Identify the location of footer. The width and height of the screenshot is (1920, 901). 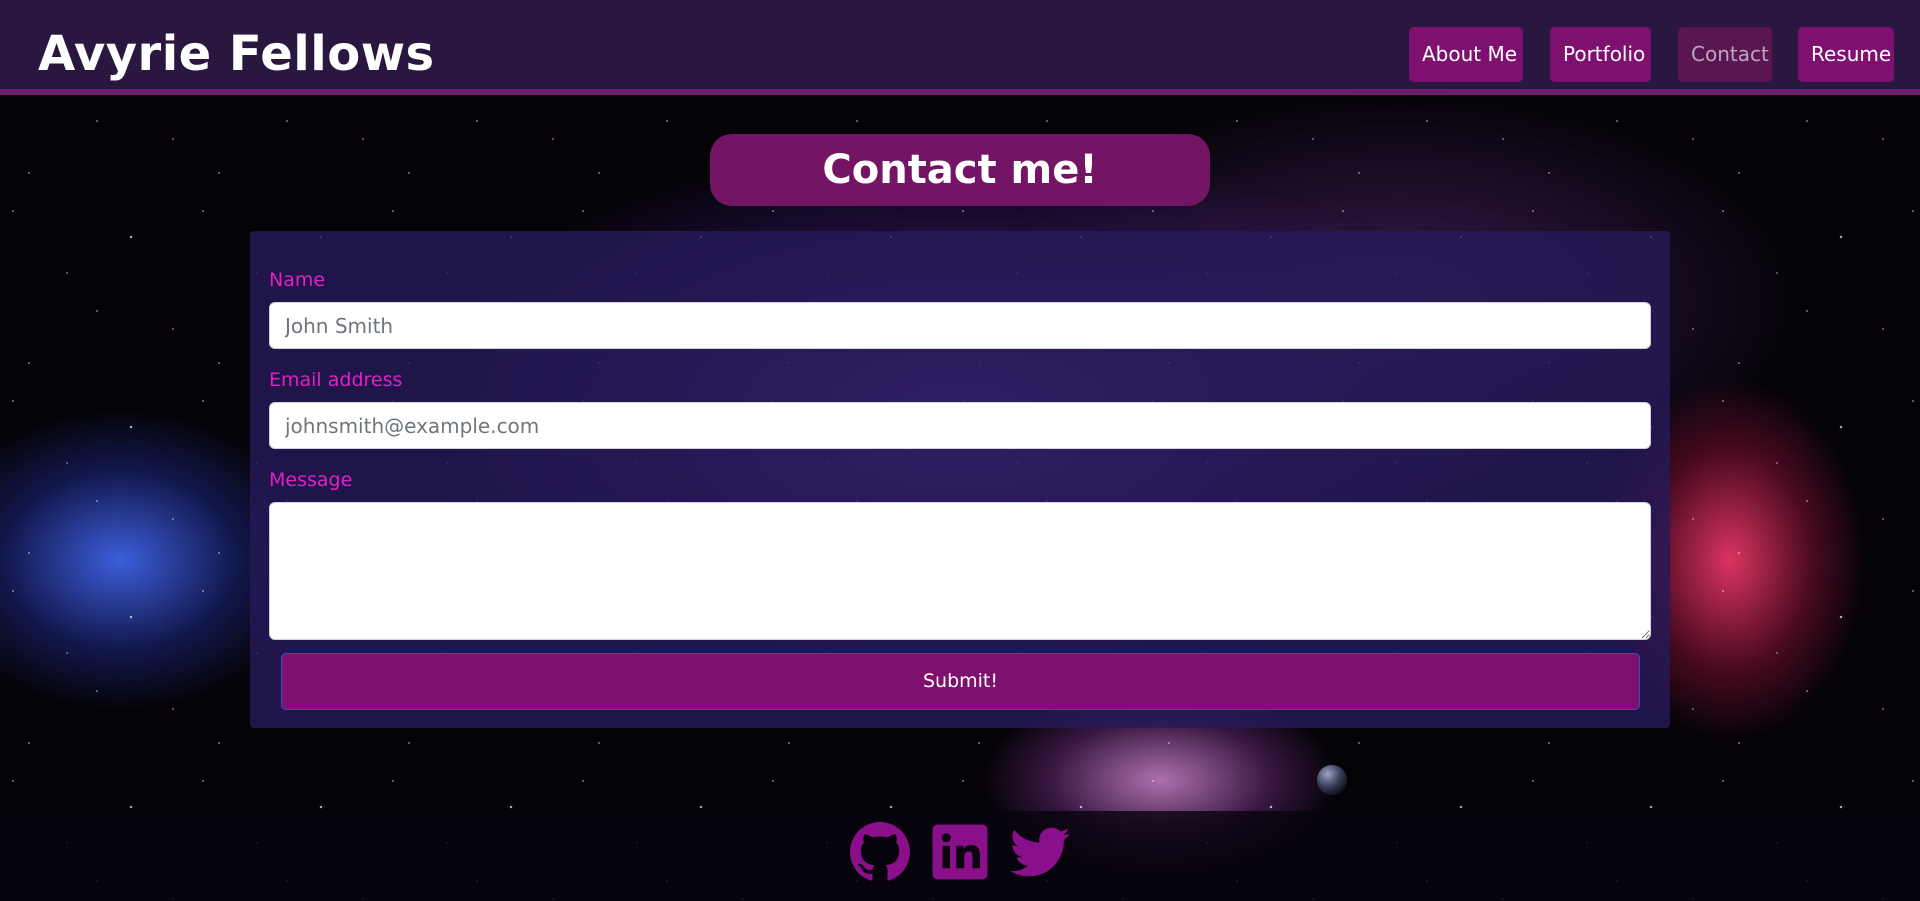
(960, 856).